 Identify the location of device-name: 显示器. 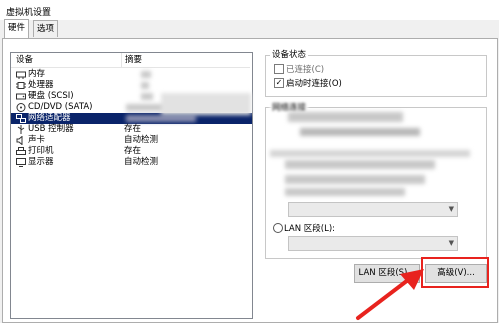
(41, 162).